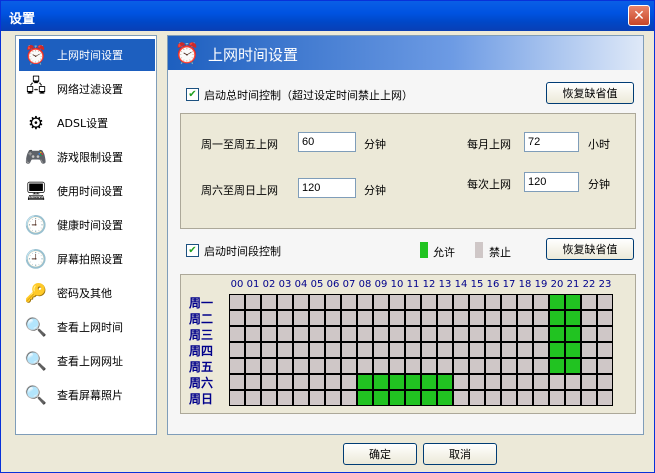 Image resolution: width=655 pixels, height=473 pixels. What do you see at coordinates (87, 191) in the screenshot?
I see `sidebar-item-4: 🖥 使用时间设置` at bounding box center [87, 191].